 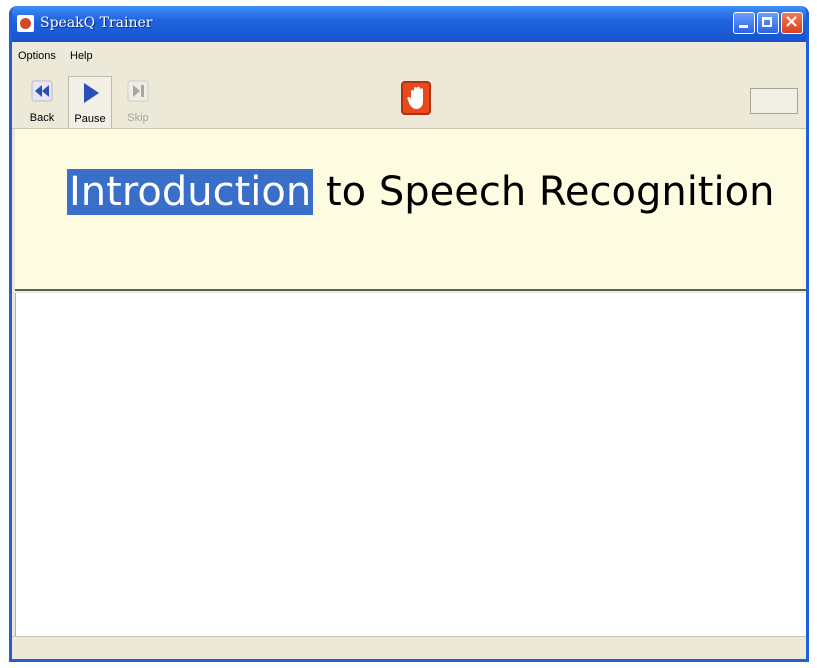 What do you see at coordinates (190, 192) in the screenshot?
I see `highlighted-word: Introduction` at bounding box center [190, 192].